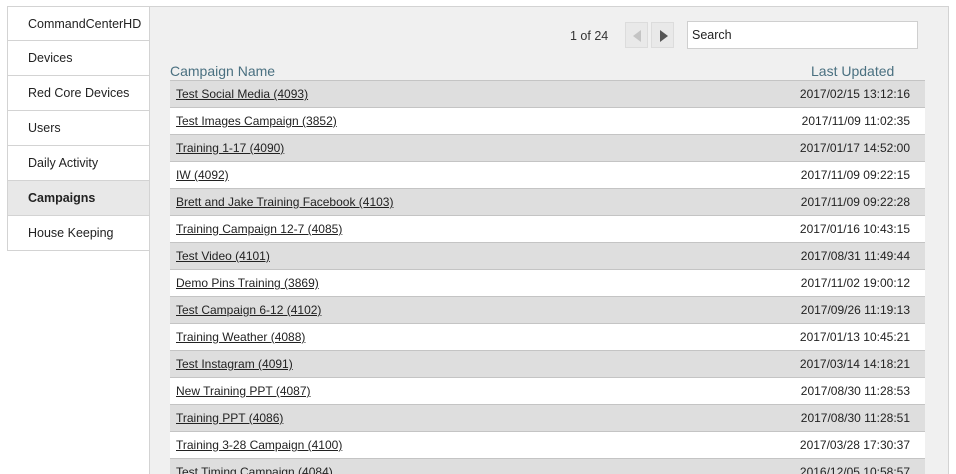 Image resolution: width=956 pixels, height=474 pixels. What do you see at coordinates (854, 337) in the screenshot?
I see `last-updated-value: 2017/01/13 10:45:21` at bounding box center [854, 337].